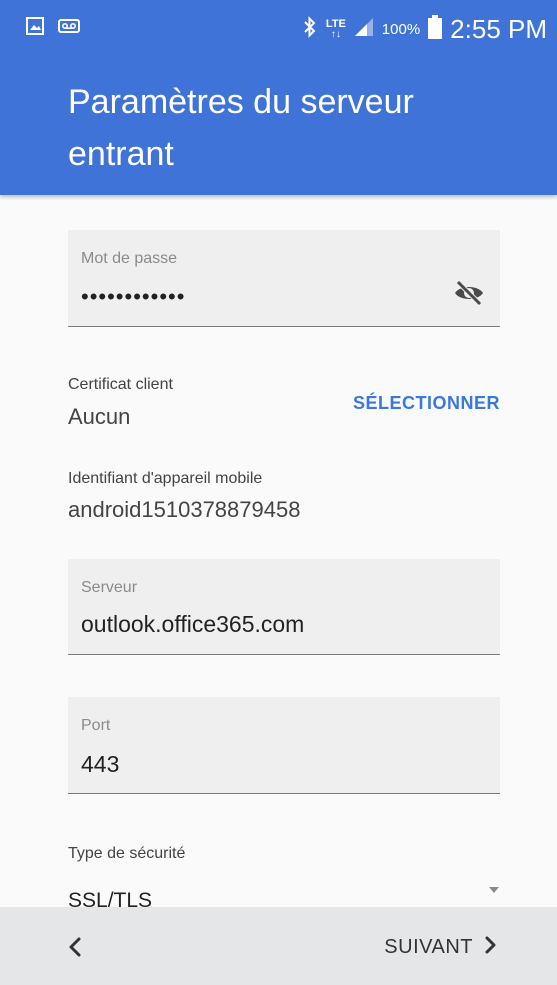 This screenshot has width=557, height=985. I want to click on server-label: Serveur, so click(109, 587).